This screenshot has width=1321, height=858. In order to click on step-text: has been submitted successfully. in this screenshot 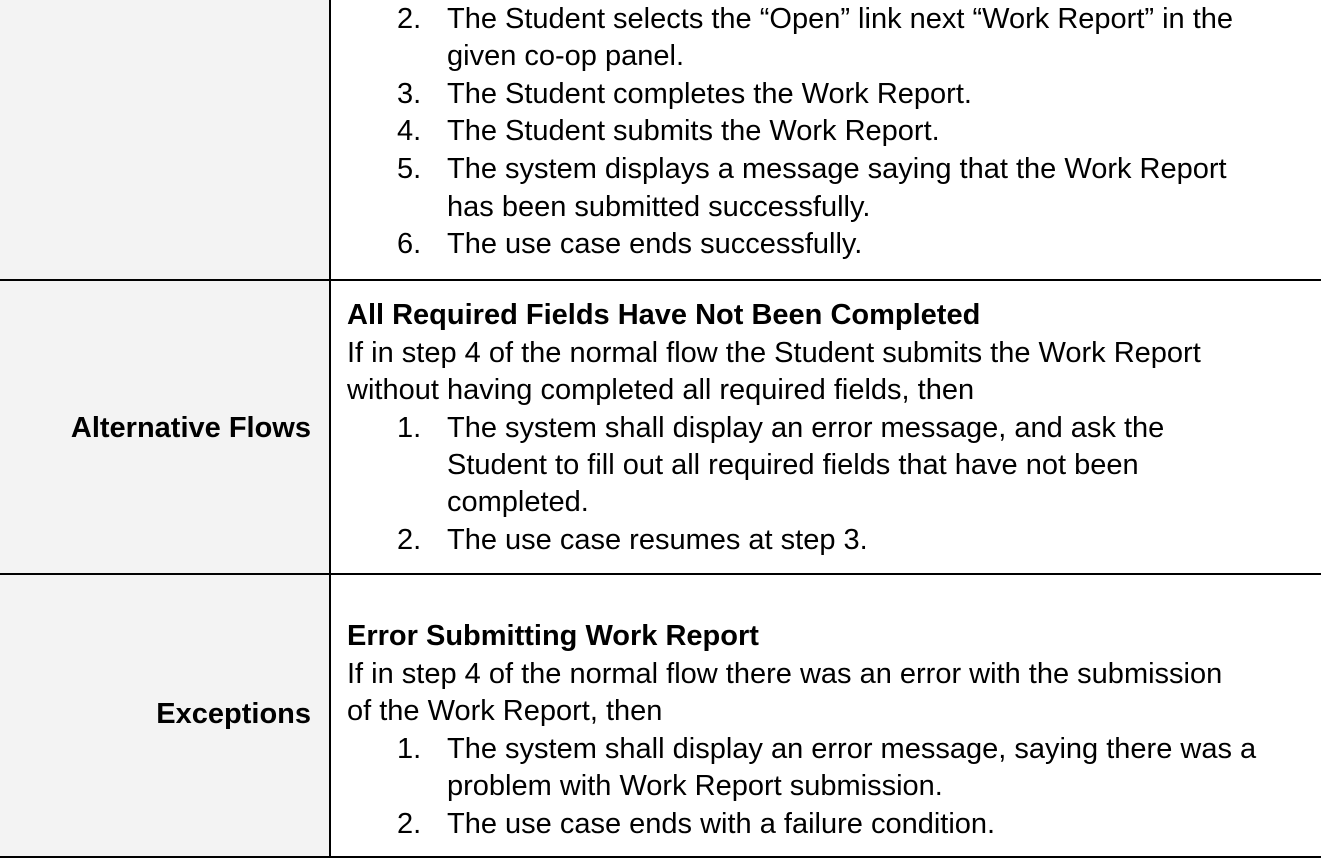, I will do `click(659, 207)`.